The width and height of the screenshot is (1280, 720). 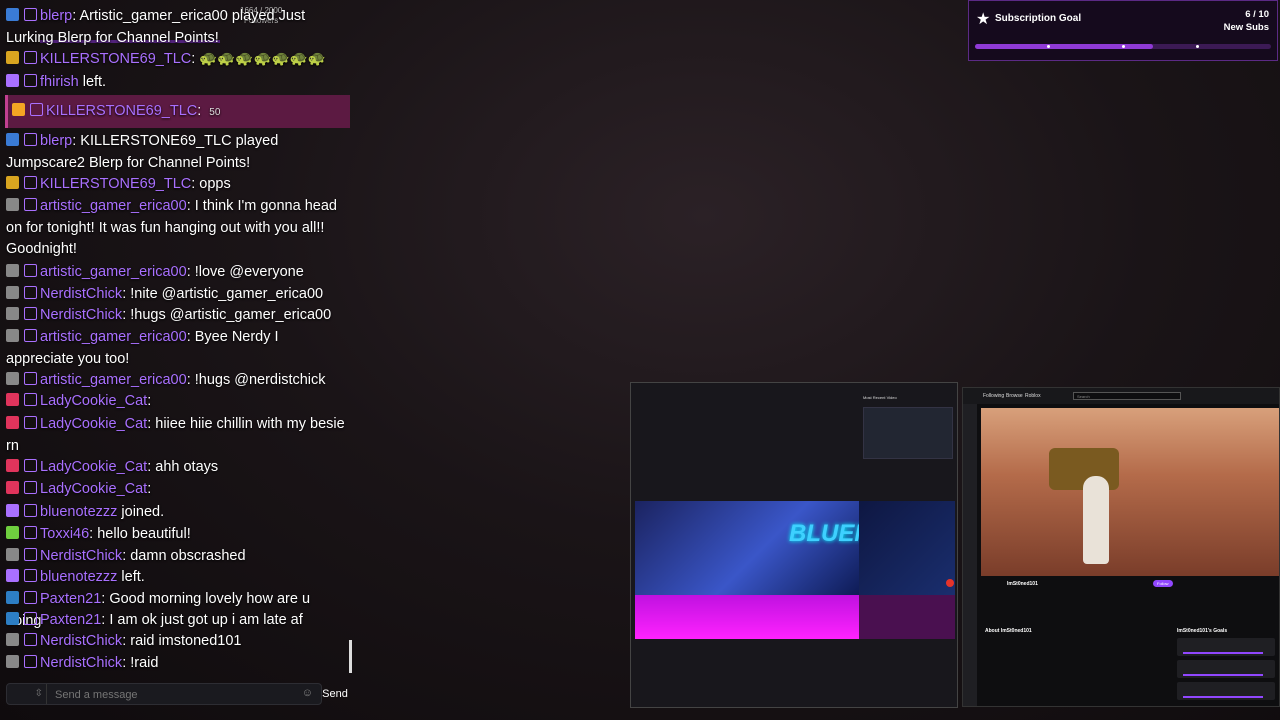 I want to click on chat-text: : ahh otays, so click(x=183, y=467).